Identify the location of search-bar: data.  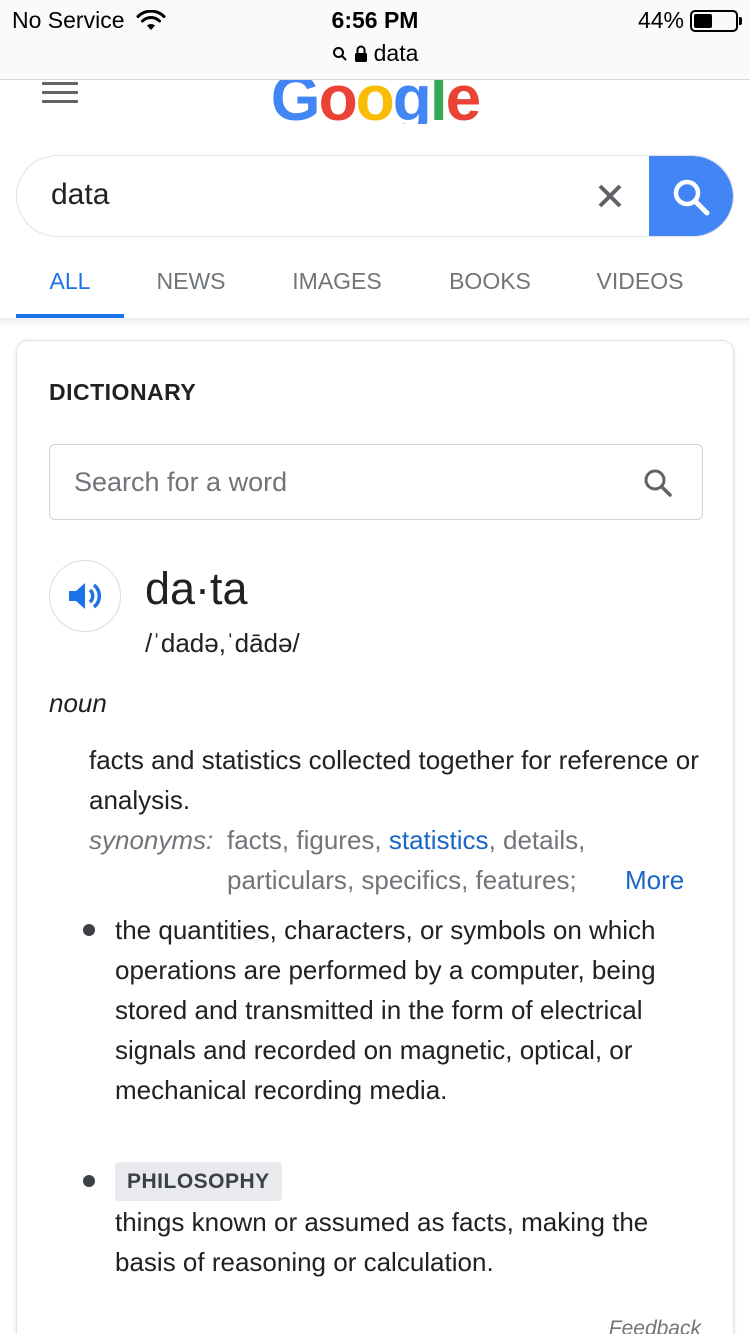
(375, 196).